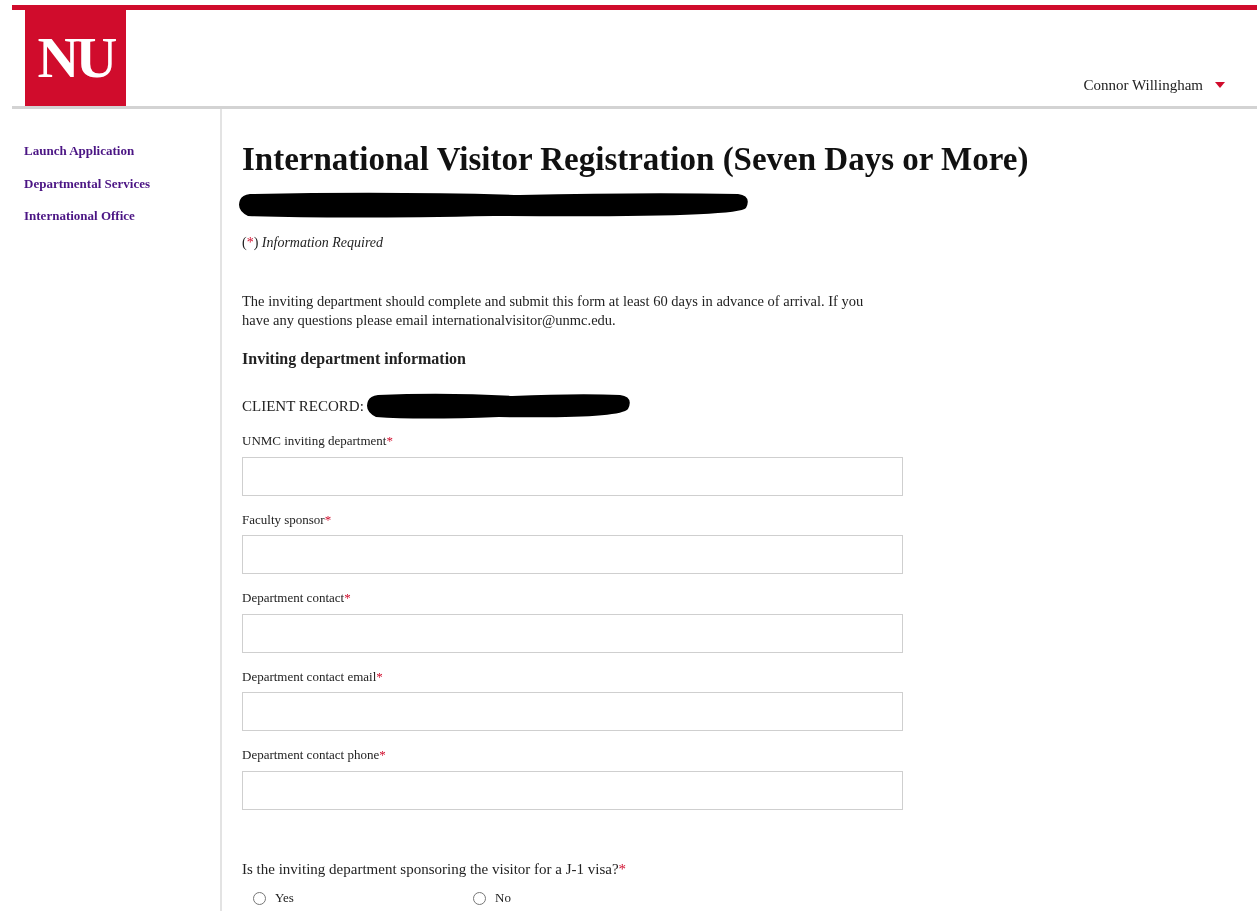  I want to click on page-title: International Visitor Registration (Seven Days or More), so click(635, 159).